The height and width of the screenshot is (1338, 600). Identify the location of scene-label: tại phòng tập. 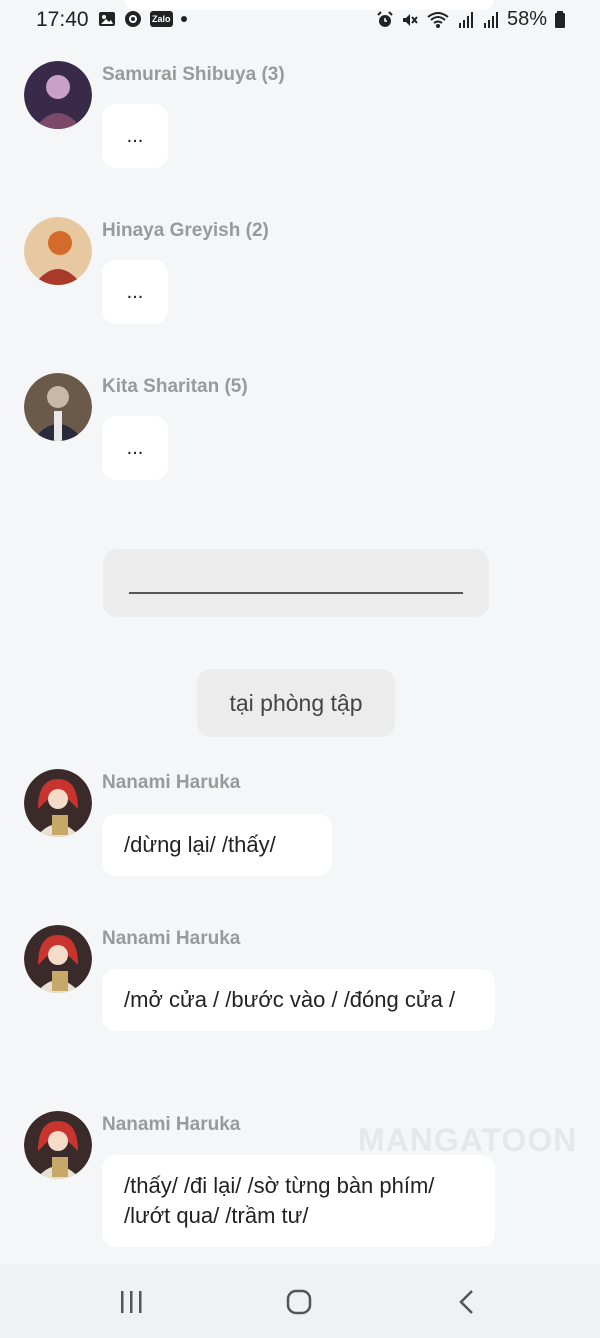
(296, 703).